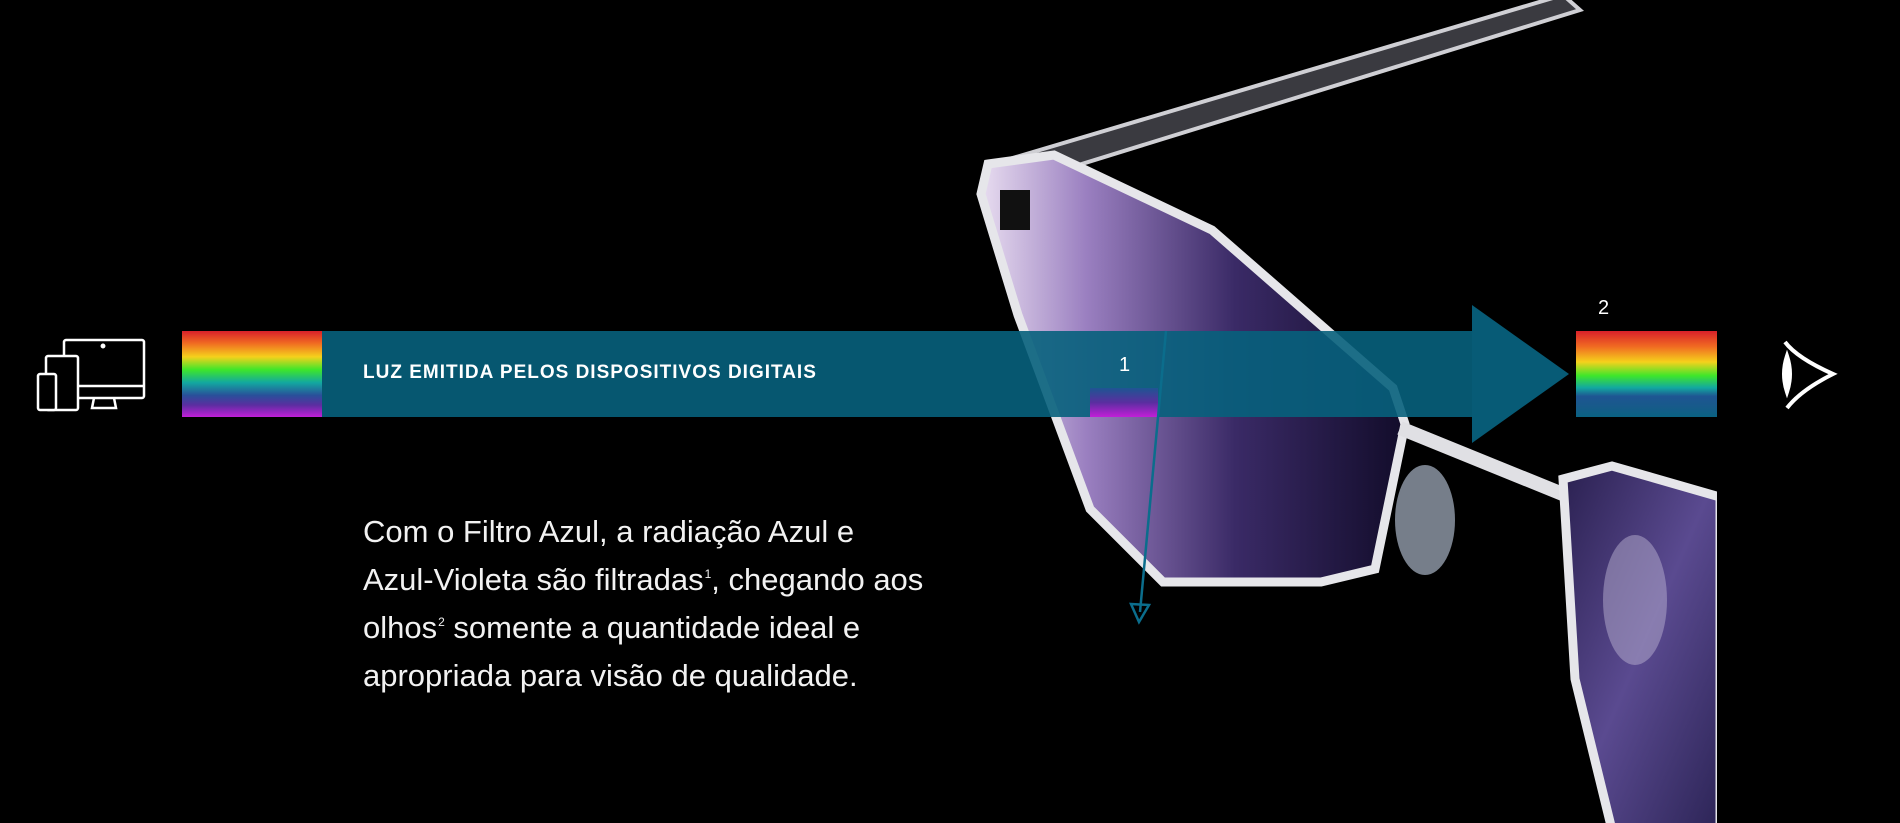  Describe the element at coordinates (400, 627) in the screenshot. I see `text: olhos` at that location.